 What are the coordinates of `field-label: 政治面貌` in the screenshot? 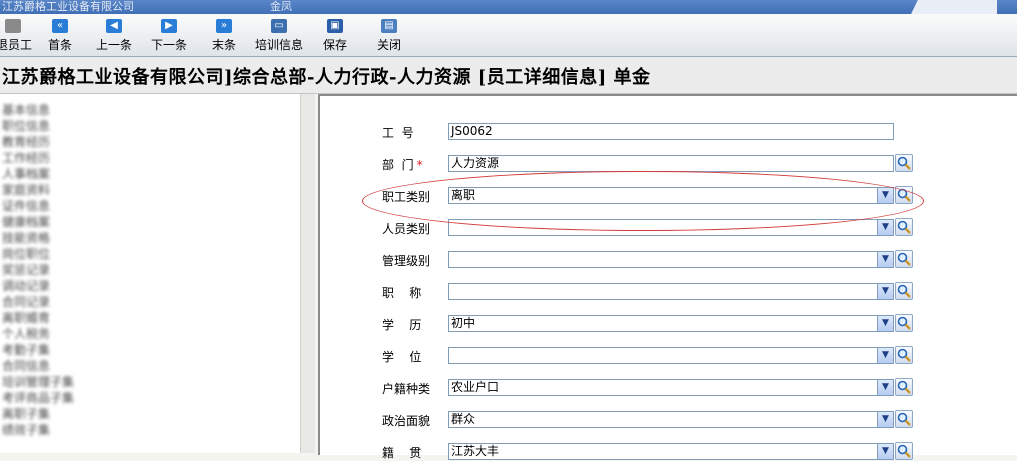 It's located at (406, 420).